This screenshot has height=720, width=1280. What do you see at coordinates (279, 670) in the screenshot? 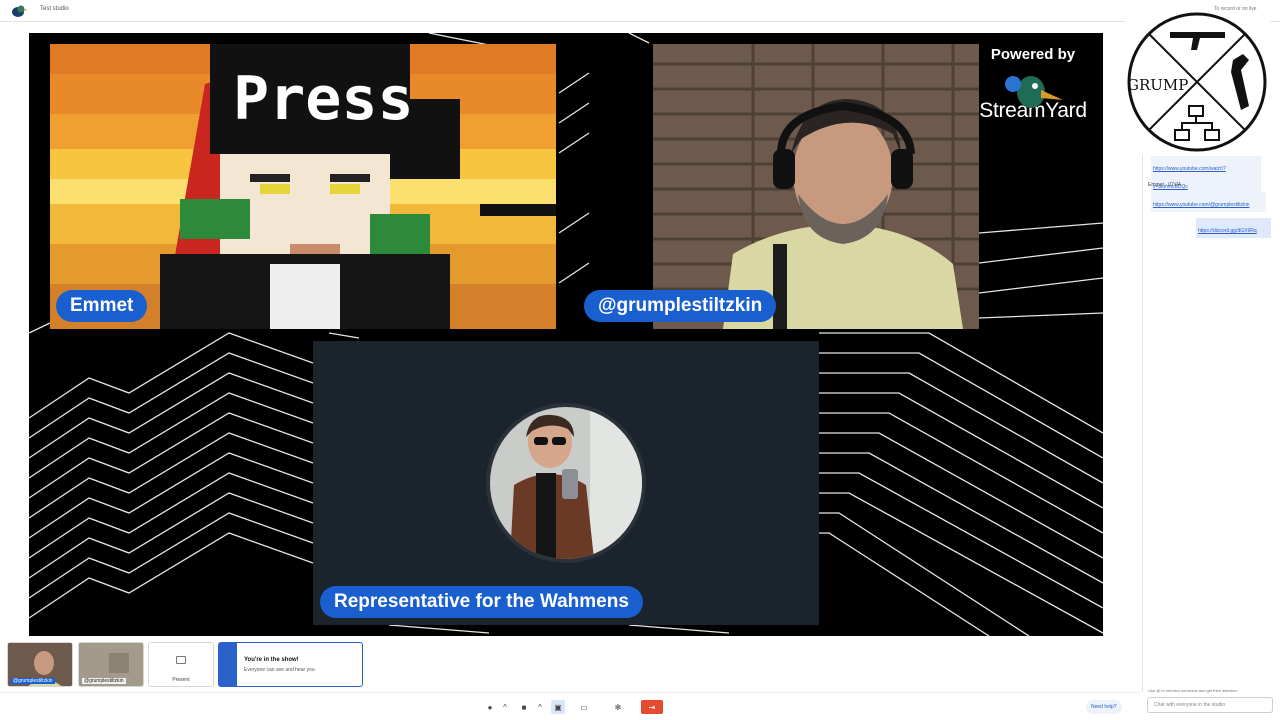
I see `banner-subtitle: Everyone can see and hear you` at bounding box center [279, 670].